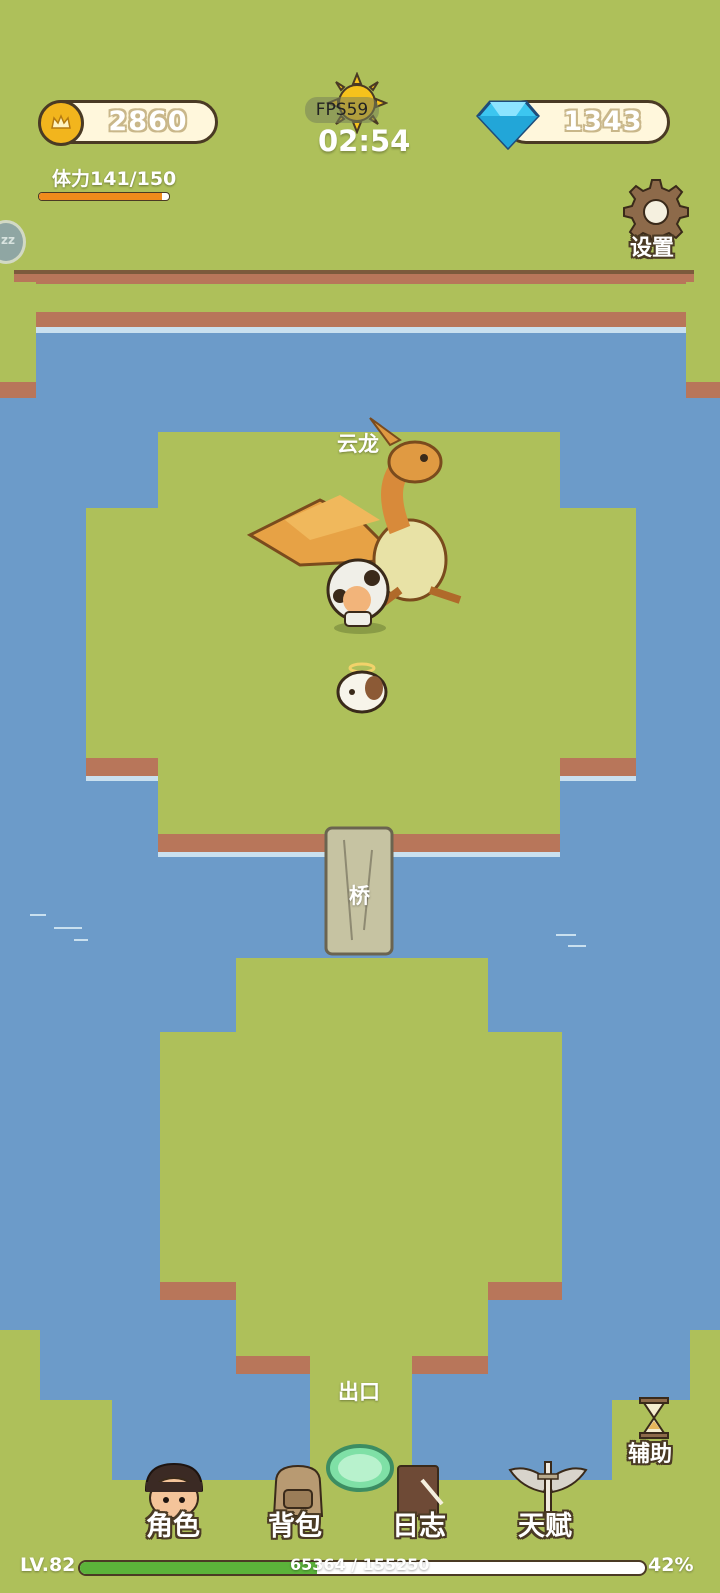  What do you see at coordinates (545, 1526) in the screenshot?
I see `nav-talent-label: 天赋` at bounding box center [545, 1526].